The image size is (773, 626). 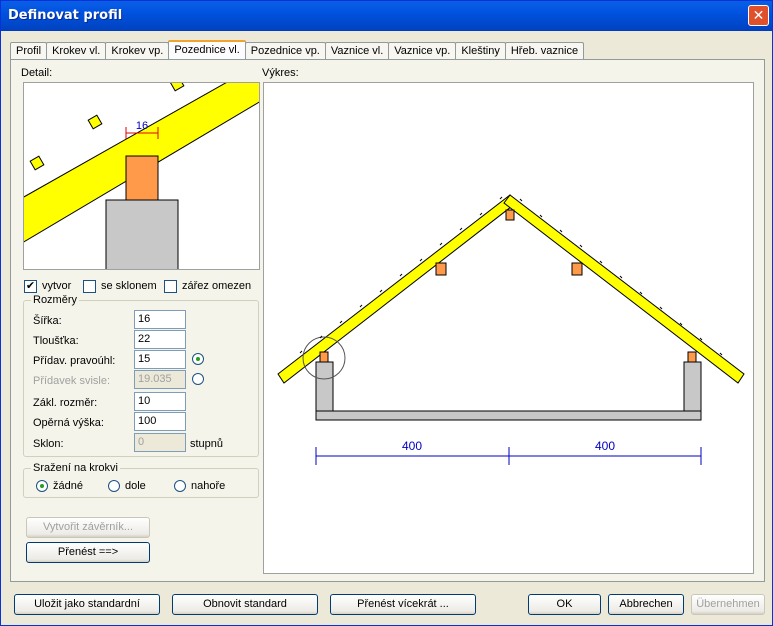 I want to click on pridavek-svisle-radio, so click(x=198, y=379).